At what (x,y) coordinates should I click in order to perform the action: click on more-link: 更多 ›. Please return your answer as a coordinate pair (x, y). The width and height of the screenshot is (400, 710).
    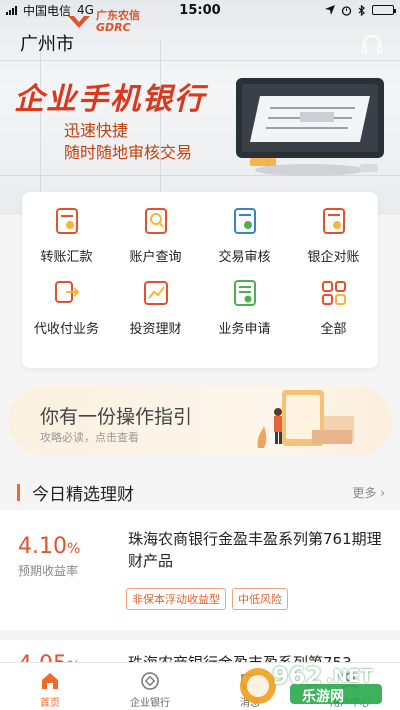
    Looking at the image, I should click on (368, 492).